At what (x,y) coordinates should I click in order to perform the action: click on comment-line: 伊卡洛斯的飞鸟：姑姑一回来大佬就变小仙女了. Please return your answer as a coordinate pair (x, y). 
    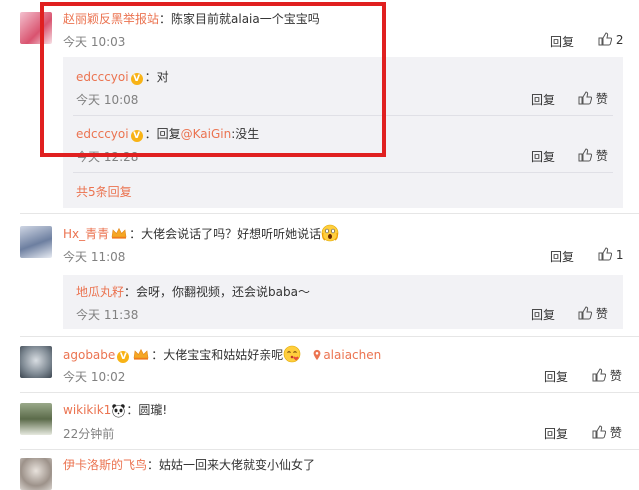
    Looking at the image, I should click on (189, 464).